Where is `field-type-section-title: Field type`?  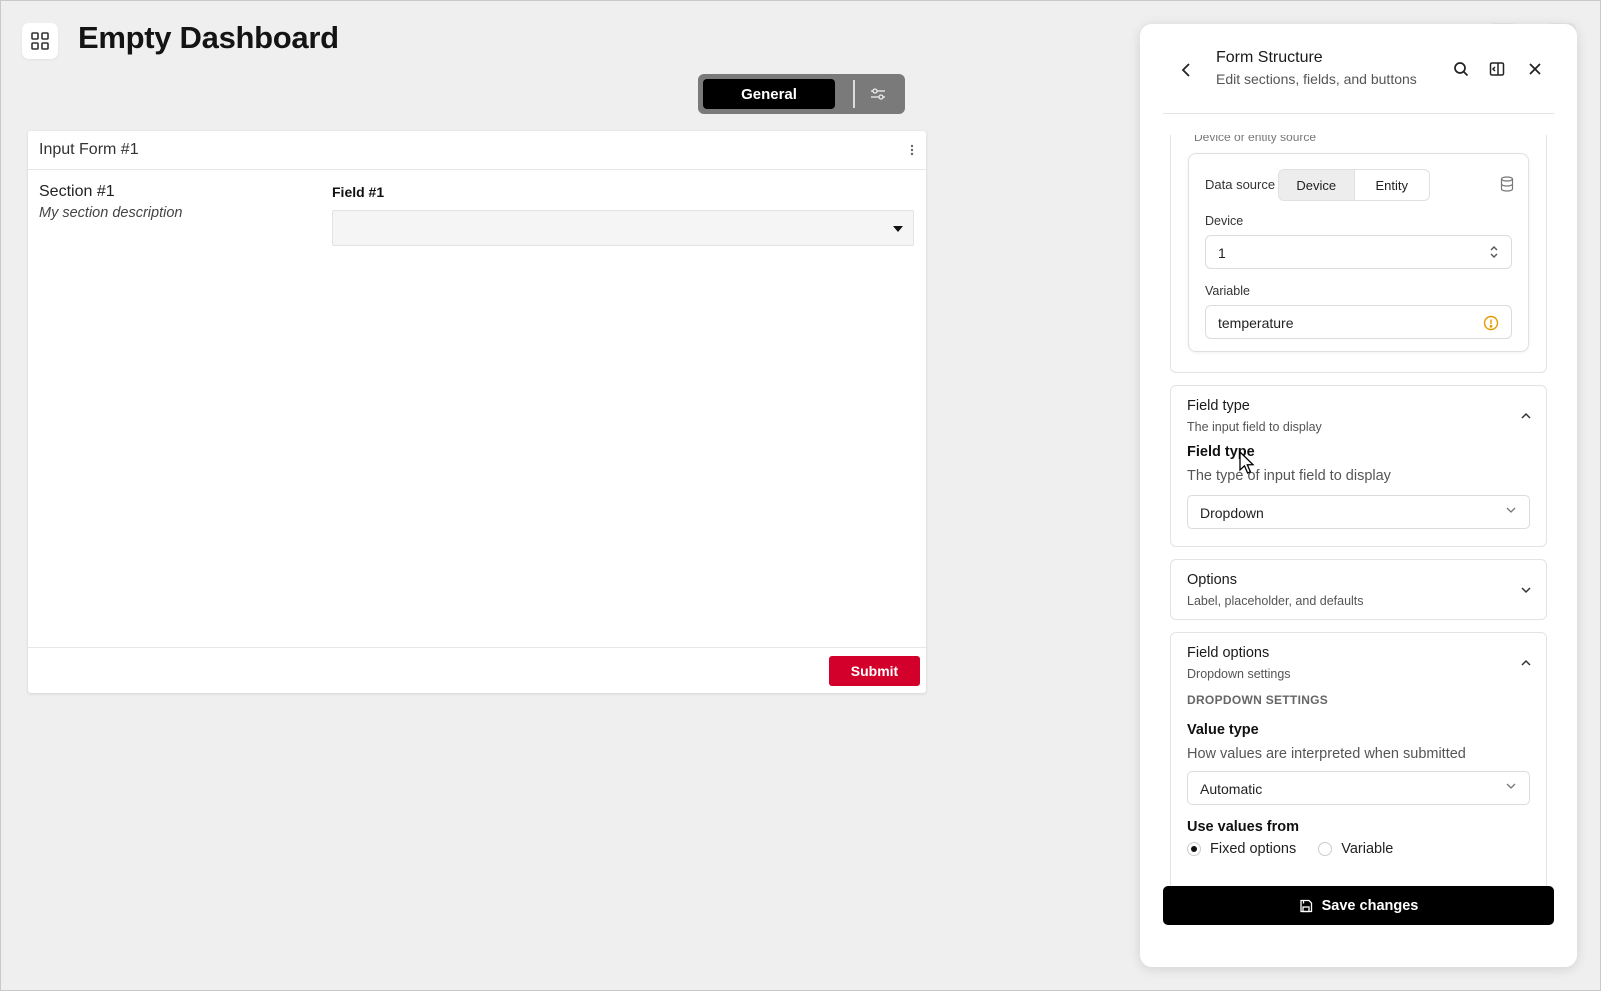
field-type-section-title: Field type is located at coordinates (1218, 406).